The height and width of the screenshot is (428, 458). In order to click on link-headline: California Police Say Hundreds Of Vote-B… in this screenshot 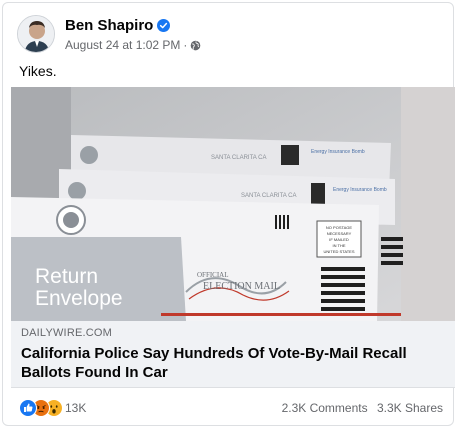, I will do `click(231, 363)`.